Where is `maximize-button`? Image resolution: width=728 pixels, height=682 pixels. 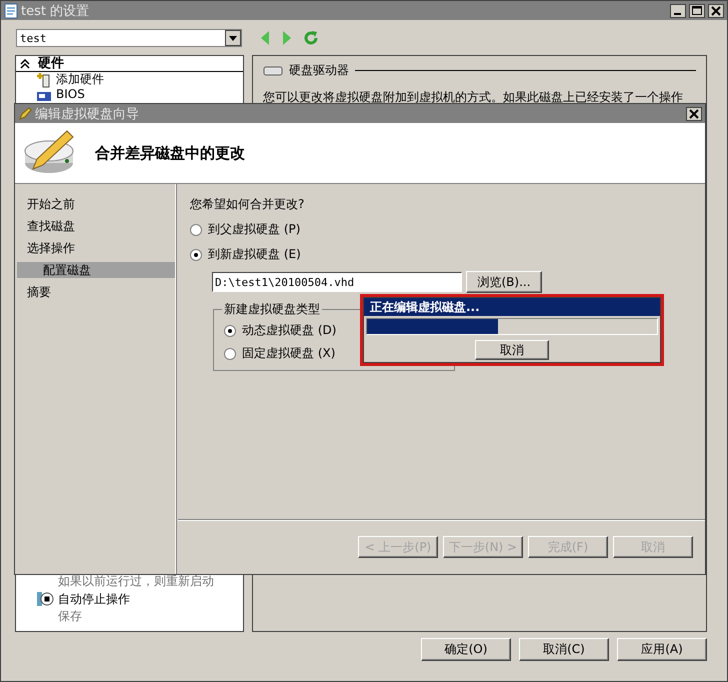
maximize-button is located at coordinates (697, 11).